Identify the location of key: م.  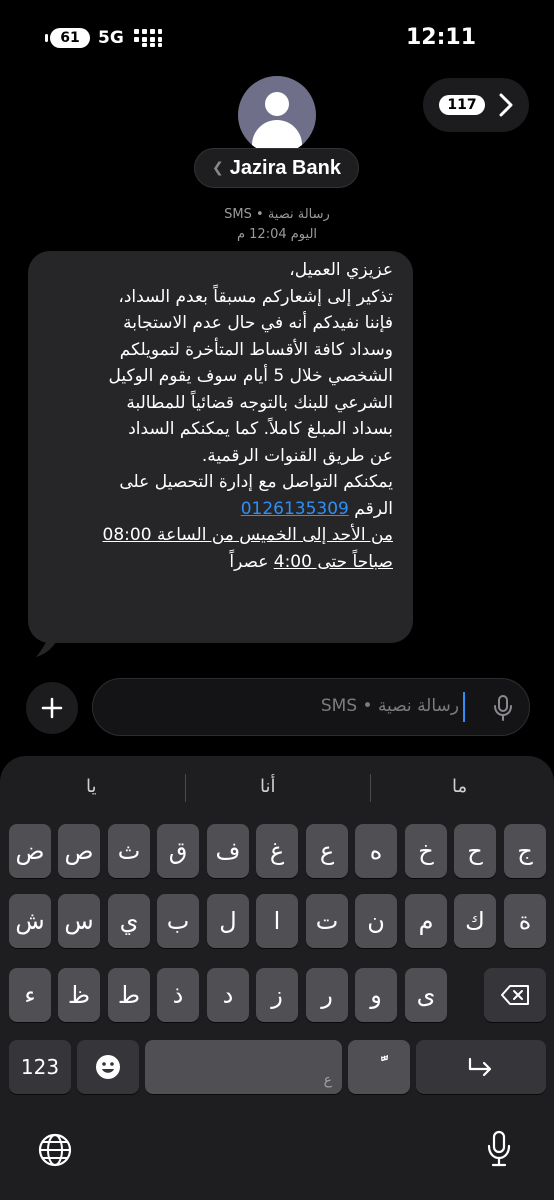
(426, 921).